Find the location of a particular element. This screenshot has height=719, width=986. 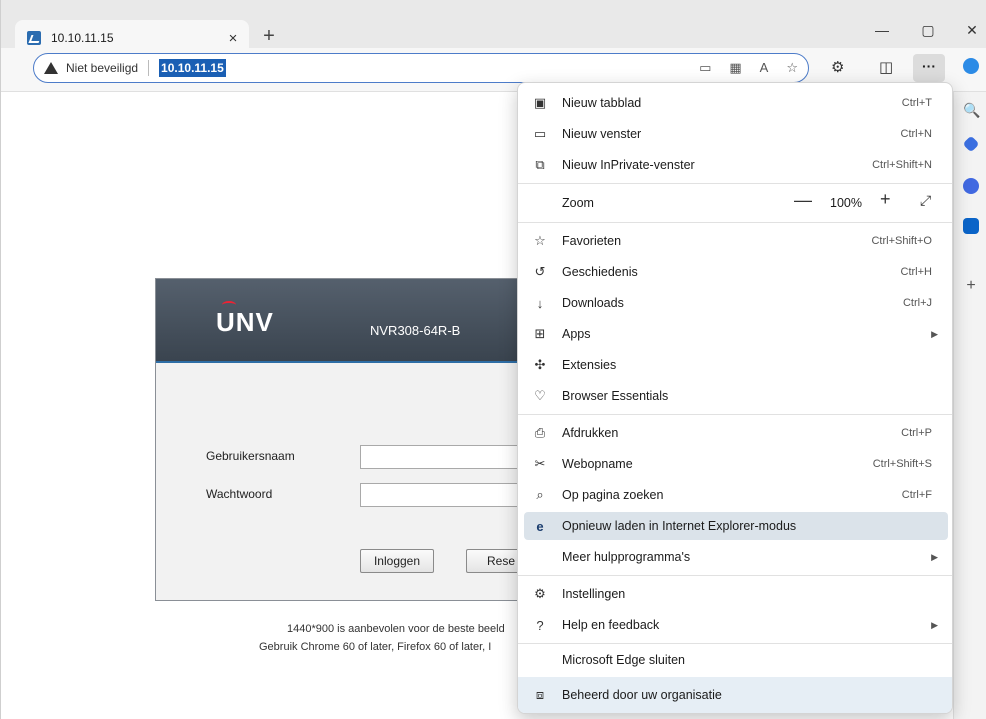

menu-find-shortcut: Ctrl+F is located at coordinates (916, 495).